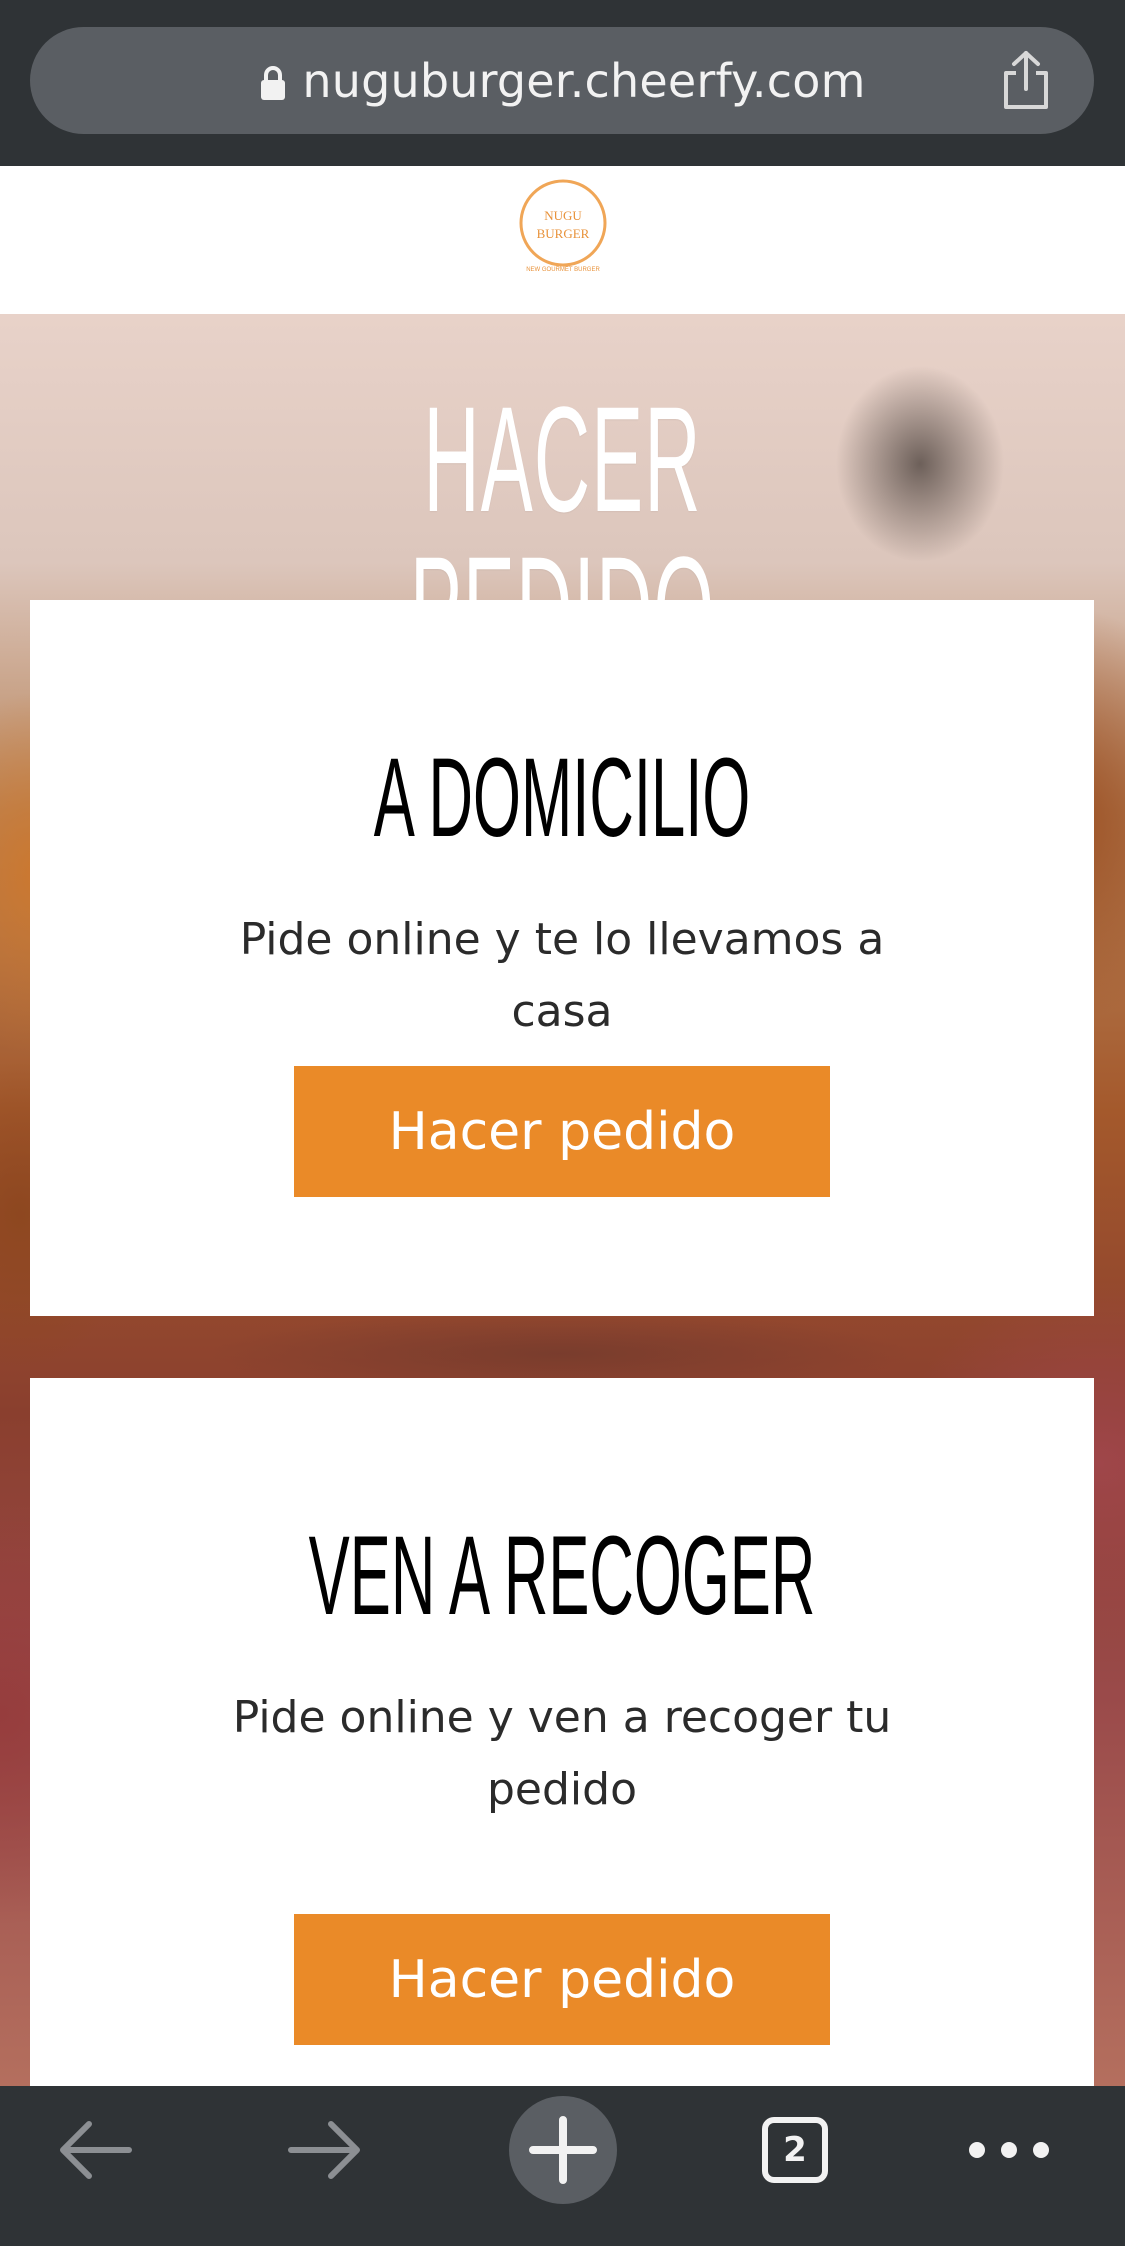 Image resolution: width=1125 pixels, height=2246 pixels. I want to click on new-tab-button, so click(563, 2150).